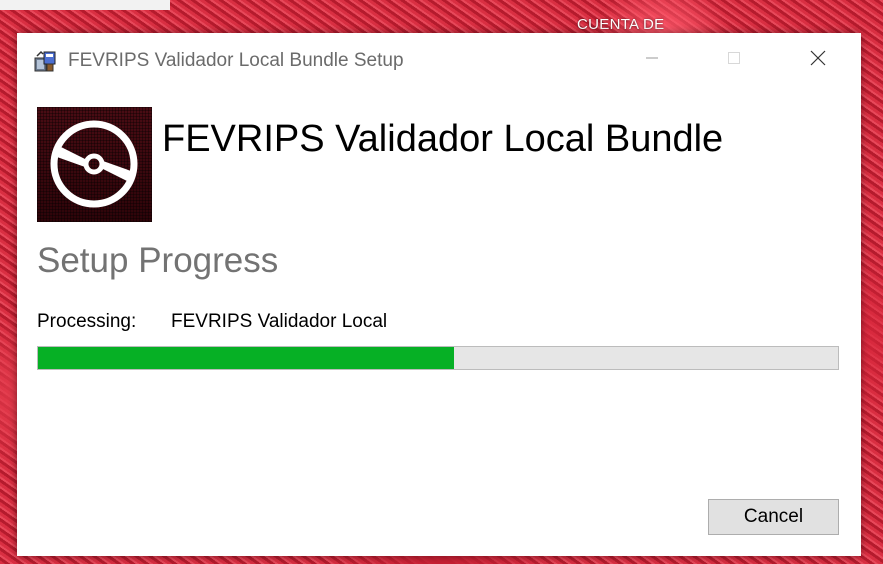 This screenshot has height=564, width=883. What do you see at coordinates (87, 321) in the screenshot?
I see `processing-label: Processing:` at bounding box center [87, 321].